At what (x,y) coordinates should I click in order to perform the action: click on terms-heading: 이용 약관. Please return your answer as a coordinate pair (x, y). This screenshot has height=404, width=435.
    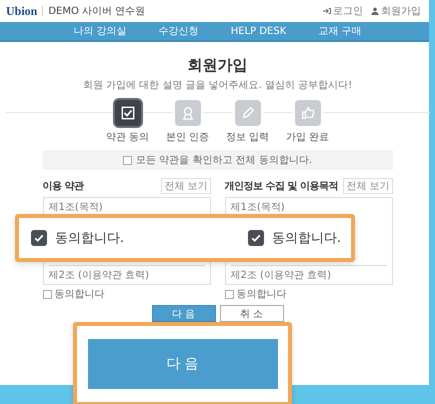
    Looking at the image, I should click on (63, 186).